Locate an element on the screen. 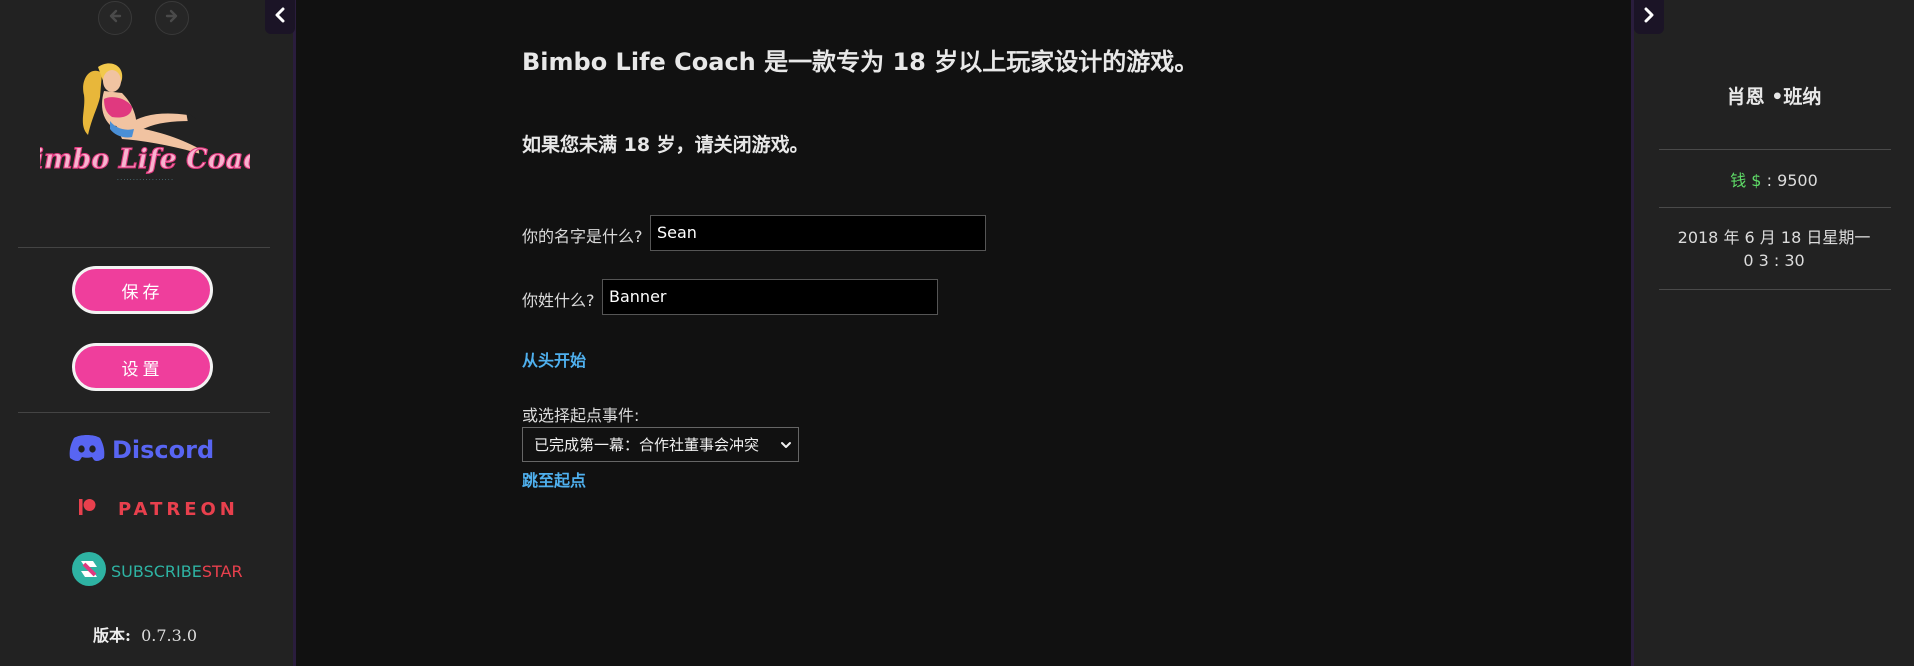  arrow-right-icon is located at coordinates (172, 18).